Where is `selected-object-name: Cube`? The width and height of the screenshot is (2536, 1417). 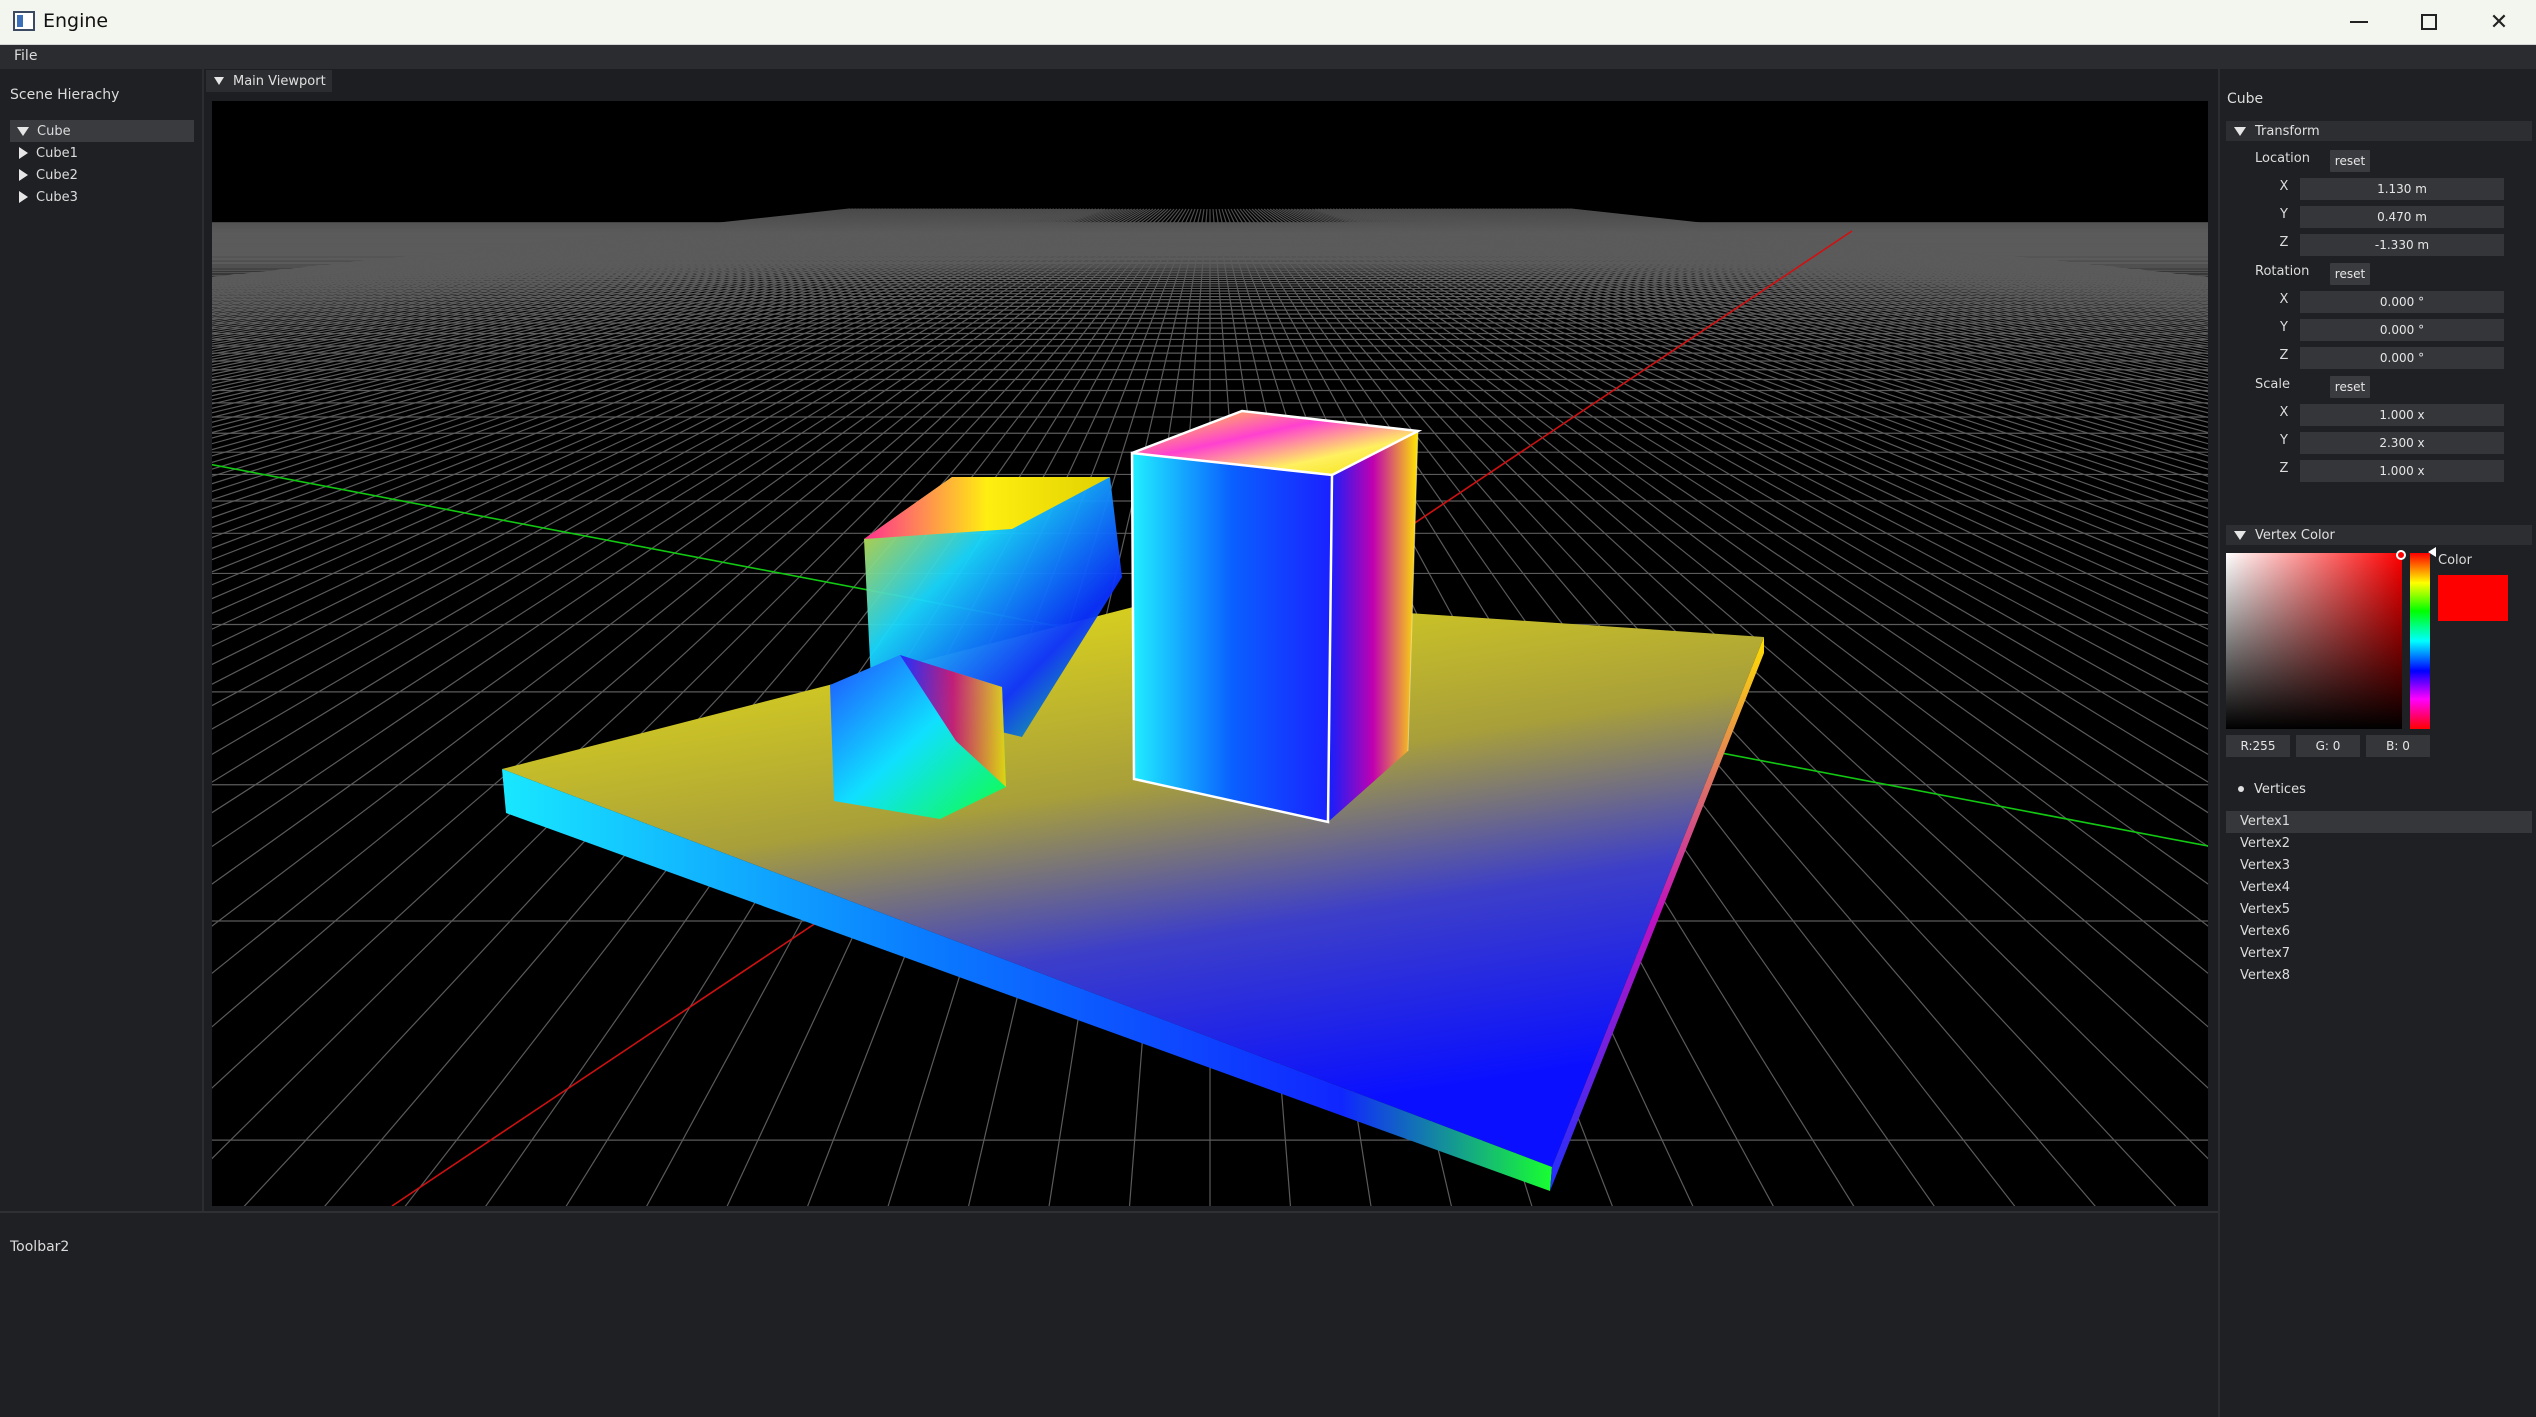
selected-object-name: Cube is located at coordinates (2245, 99).